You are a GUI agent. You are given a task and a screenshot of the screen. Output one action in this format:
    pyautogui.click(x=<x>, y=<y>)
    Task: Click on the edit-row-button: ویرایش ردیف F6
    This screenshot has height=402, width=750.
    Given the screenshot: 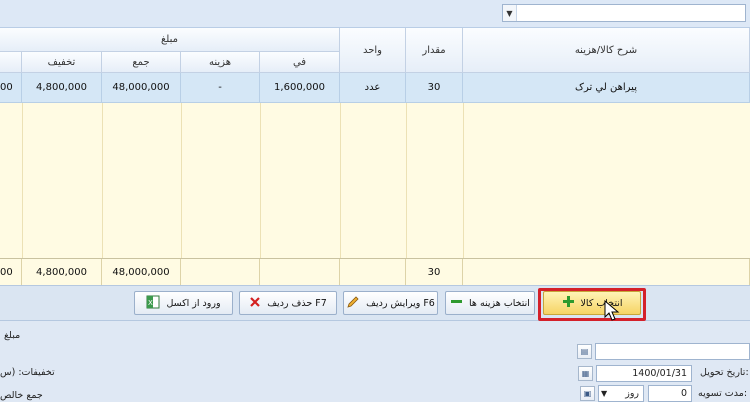 What is the action you would take?
    pyautogui.click(x=390, y=303)
    